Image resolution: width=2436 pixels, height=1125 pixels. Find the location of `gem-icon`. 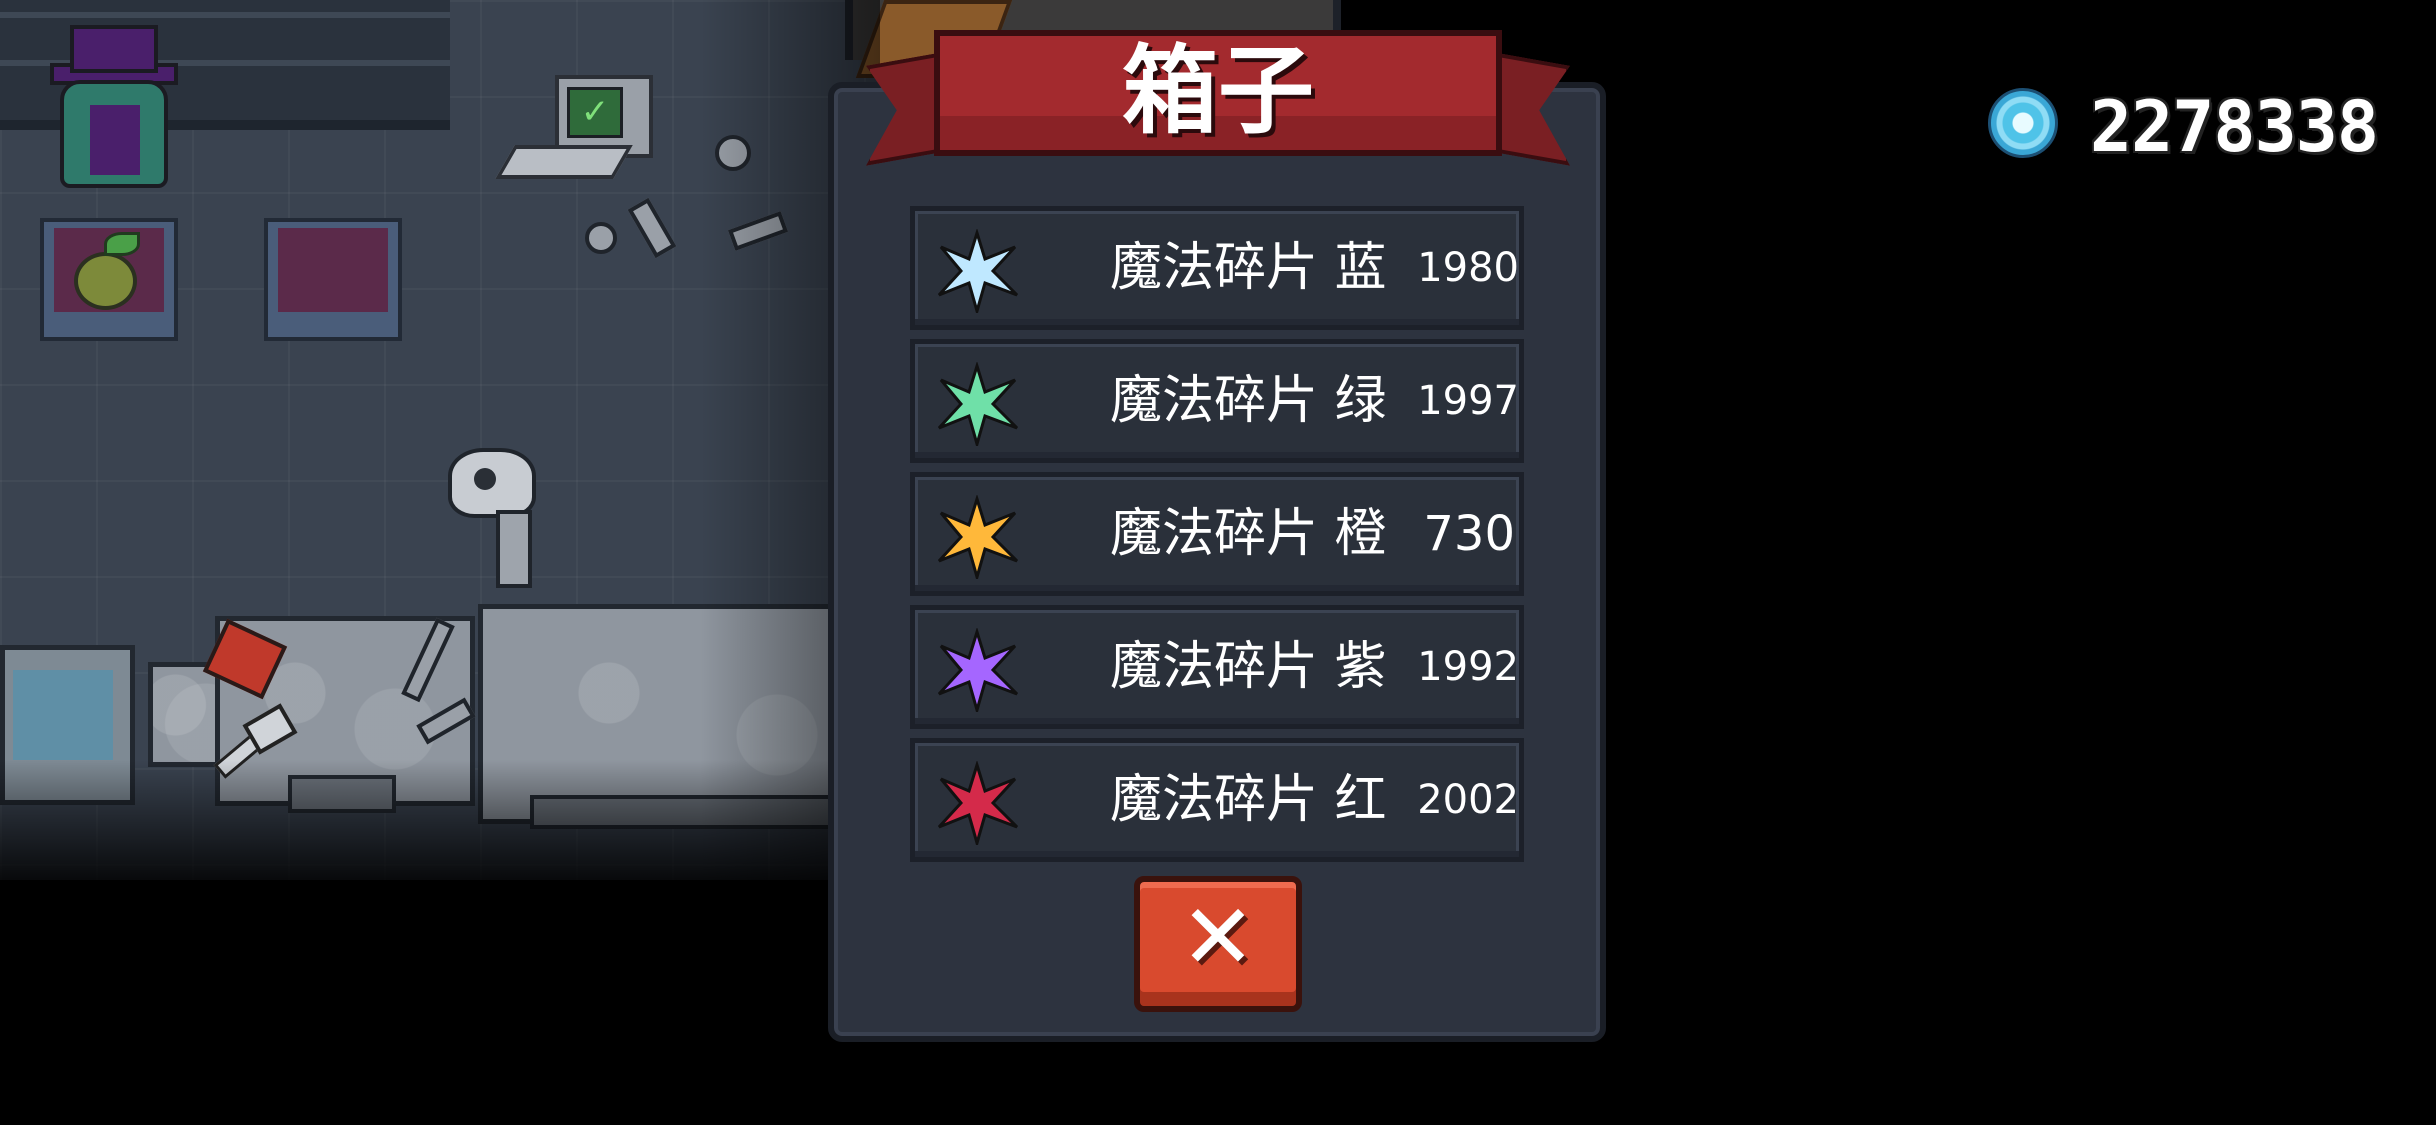

gem-icon is located at coordinates (2023, 123).